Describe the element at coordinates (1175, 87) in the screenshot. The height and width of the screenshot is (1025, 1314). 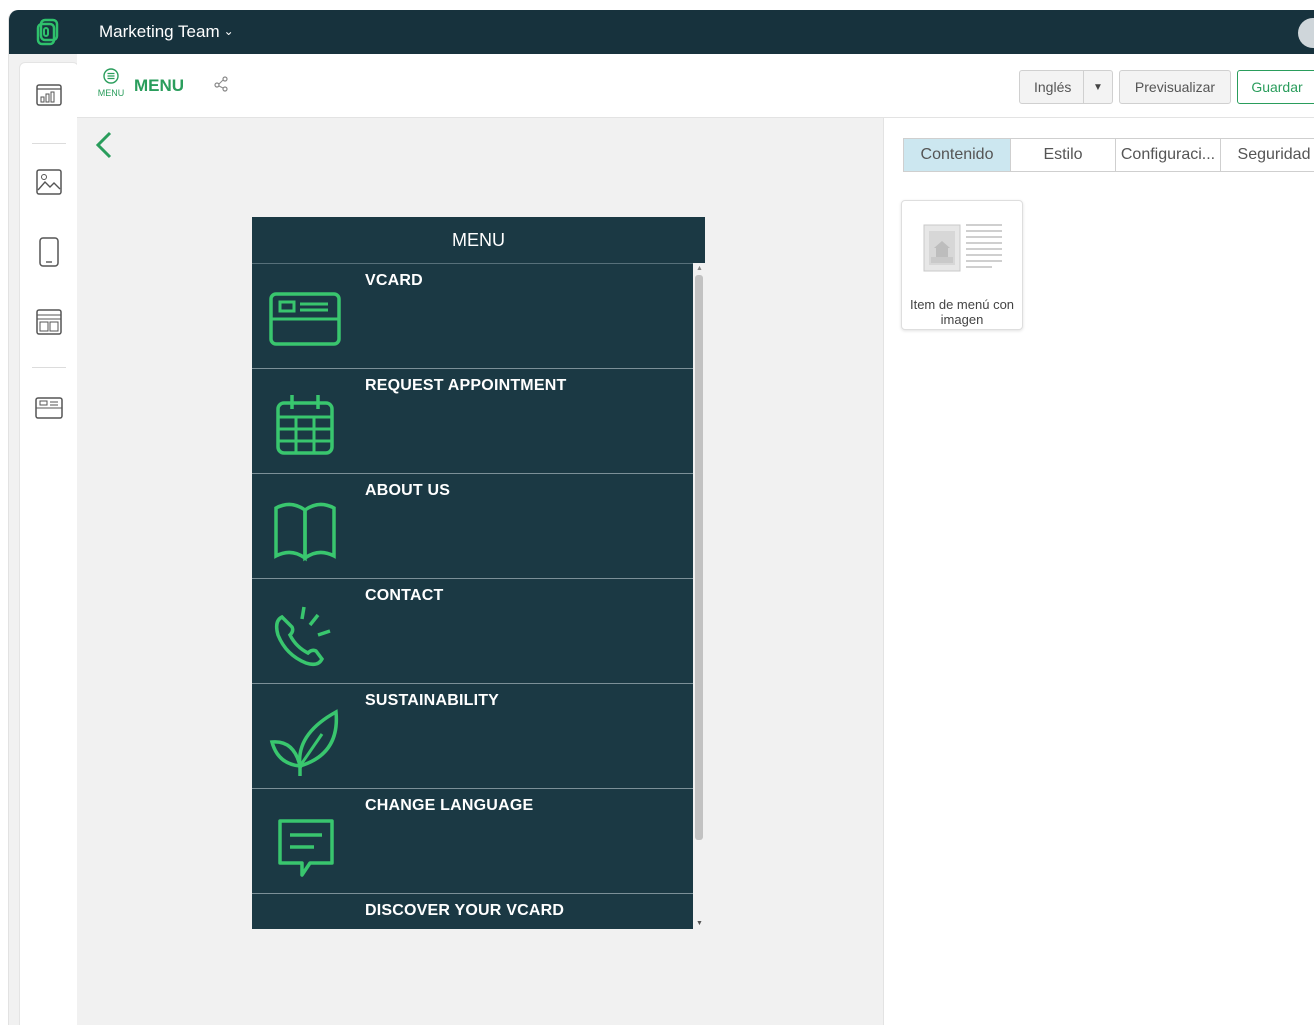
I see `preview-button: Previsualizar` at that location.